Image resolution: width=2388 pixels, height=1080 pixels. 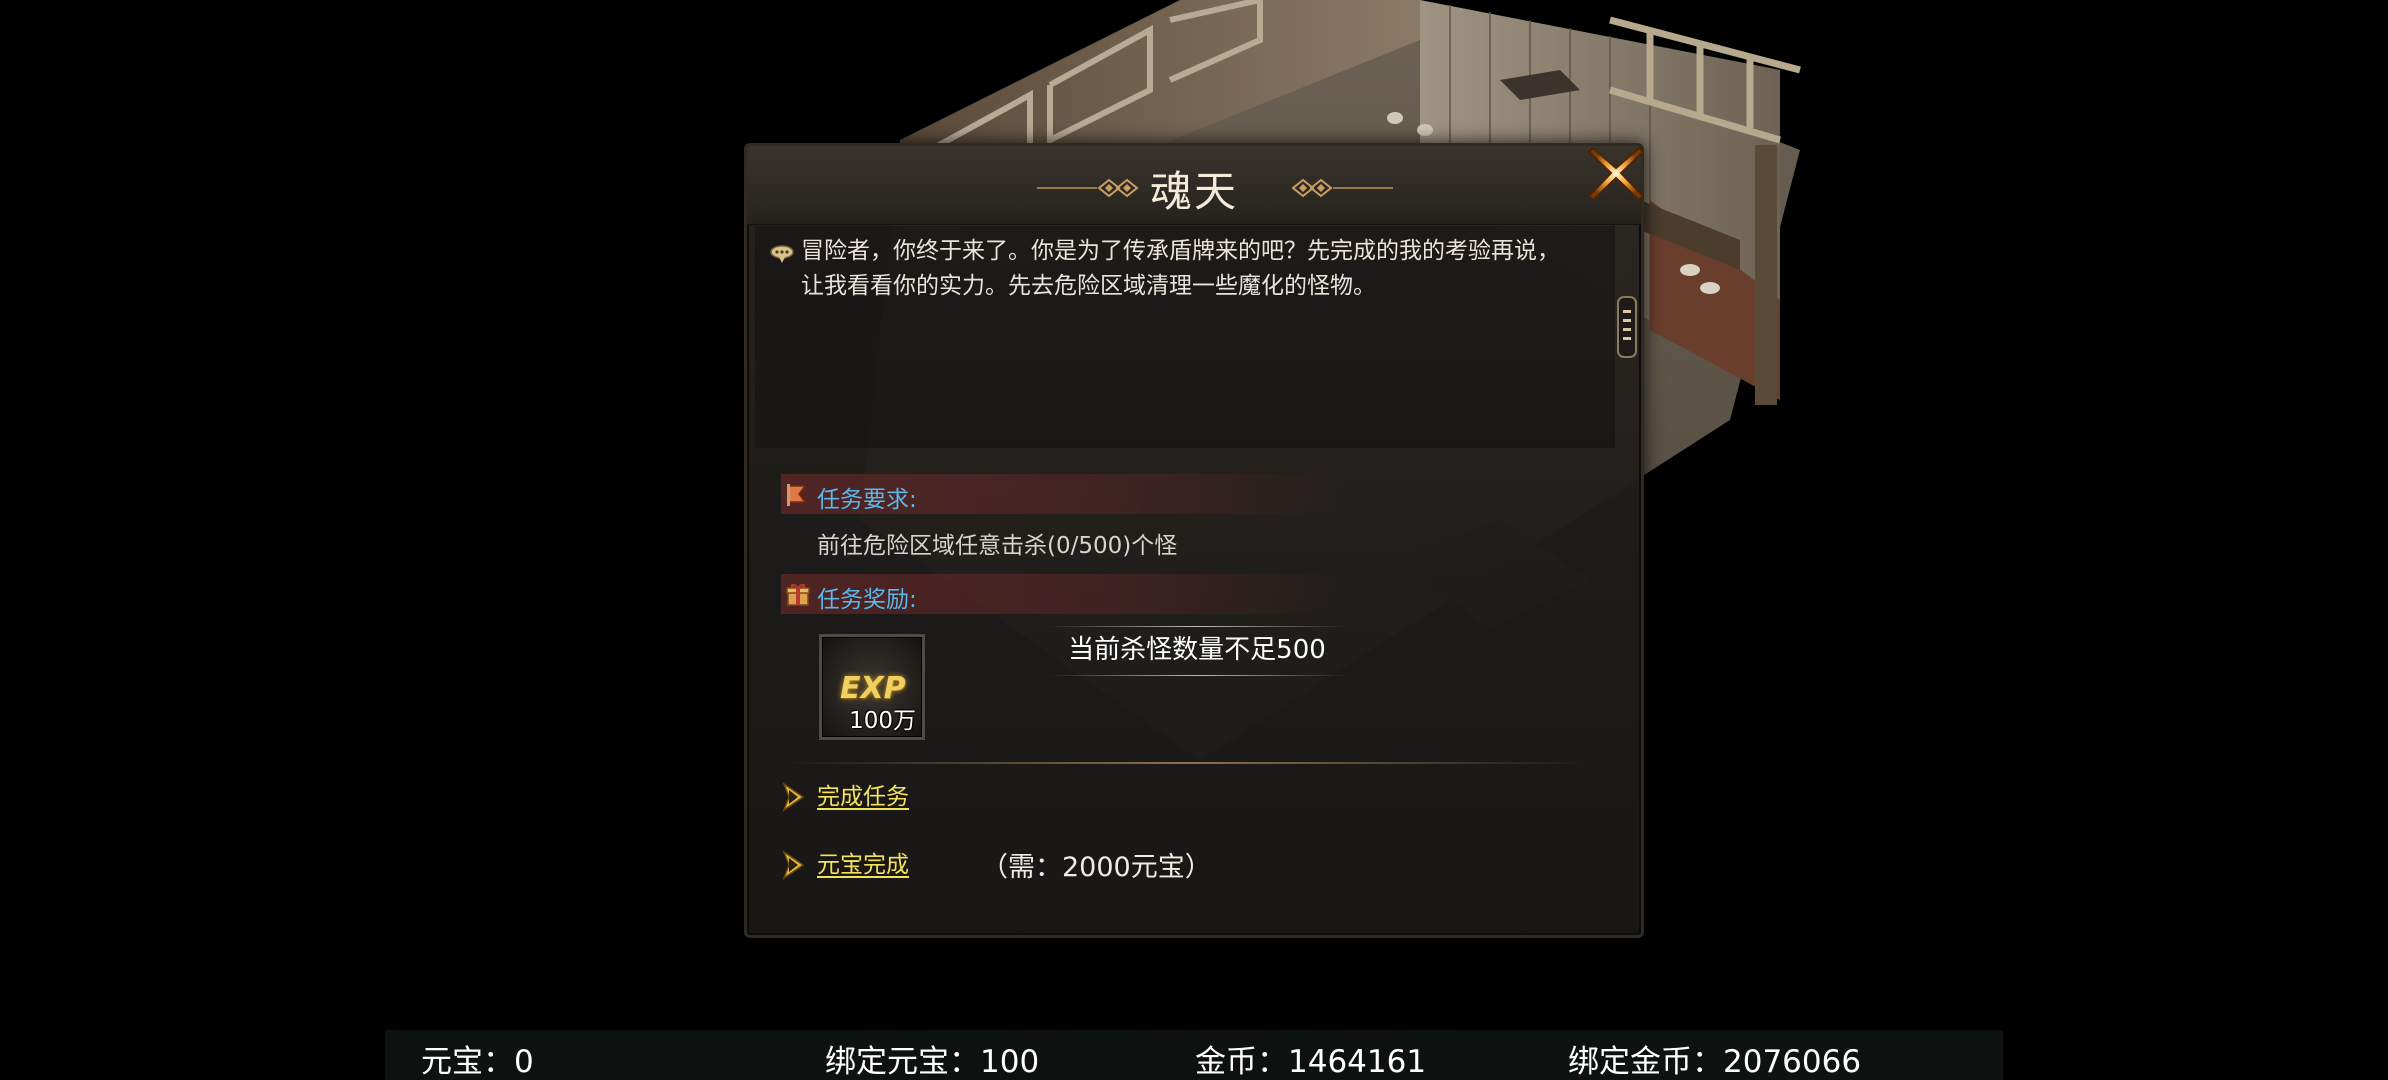 I want to click on reward-amount: 100万, so click(x=882, y=721).